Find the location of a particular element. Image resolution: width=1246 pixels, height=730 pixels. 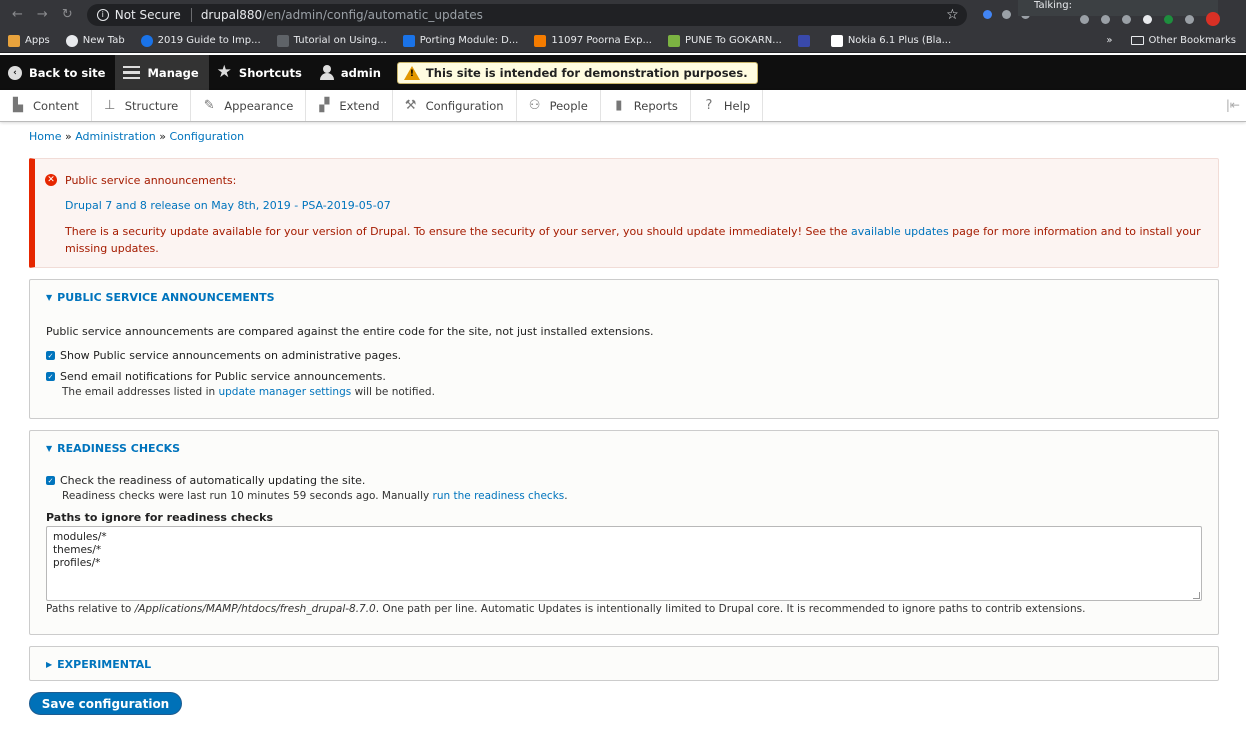

back-to-site-link: ‹ Back to site is located at coordinates (57, 72).